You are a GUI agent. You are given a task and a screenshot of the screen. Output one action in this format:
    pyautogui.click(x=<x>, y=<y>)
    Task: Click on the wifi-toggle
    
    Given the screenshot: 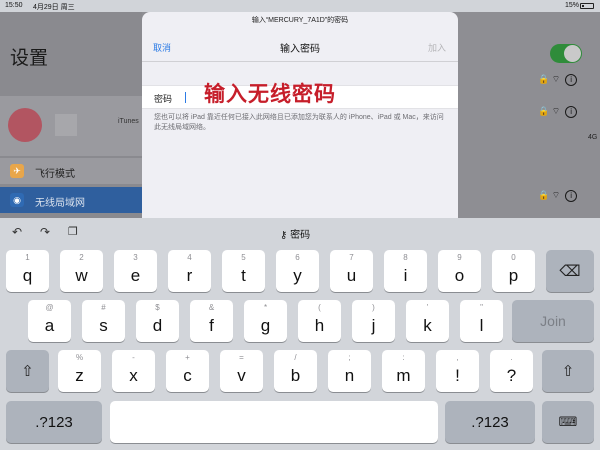 What is the action you would take?
    pyautogui.click(x=566, y=53)
    